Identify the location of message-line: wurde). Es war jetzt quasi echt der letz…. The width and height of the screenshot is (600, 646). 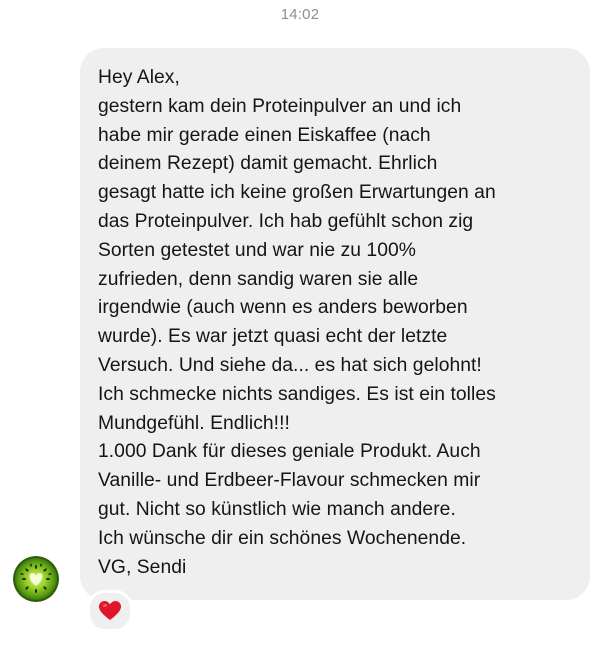
(273, 337).